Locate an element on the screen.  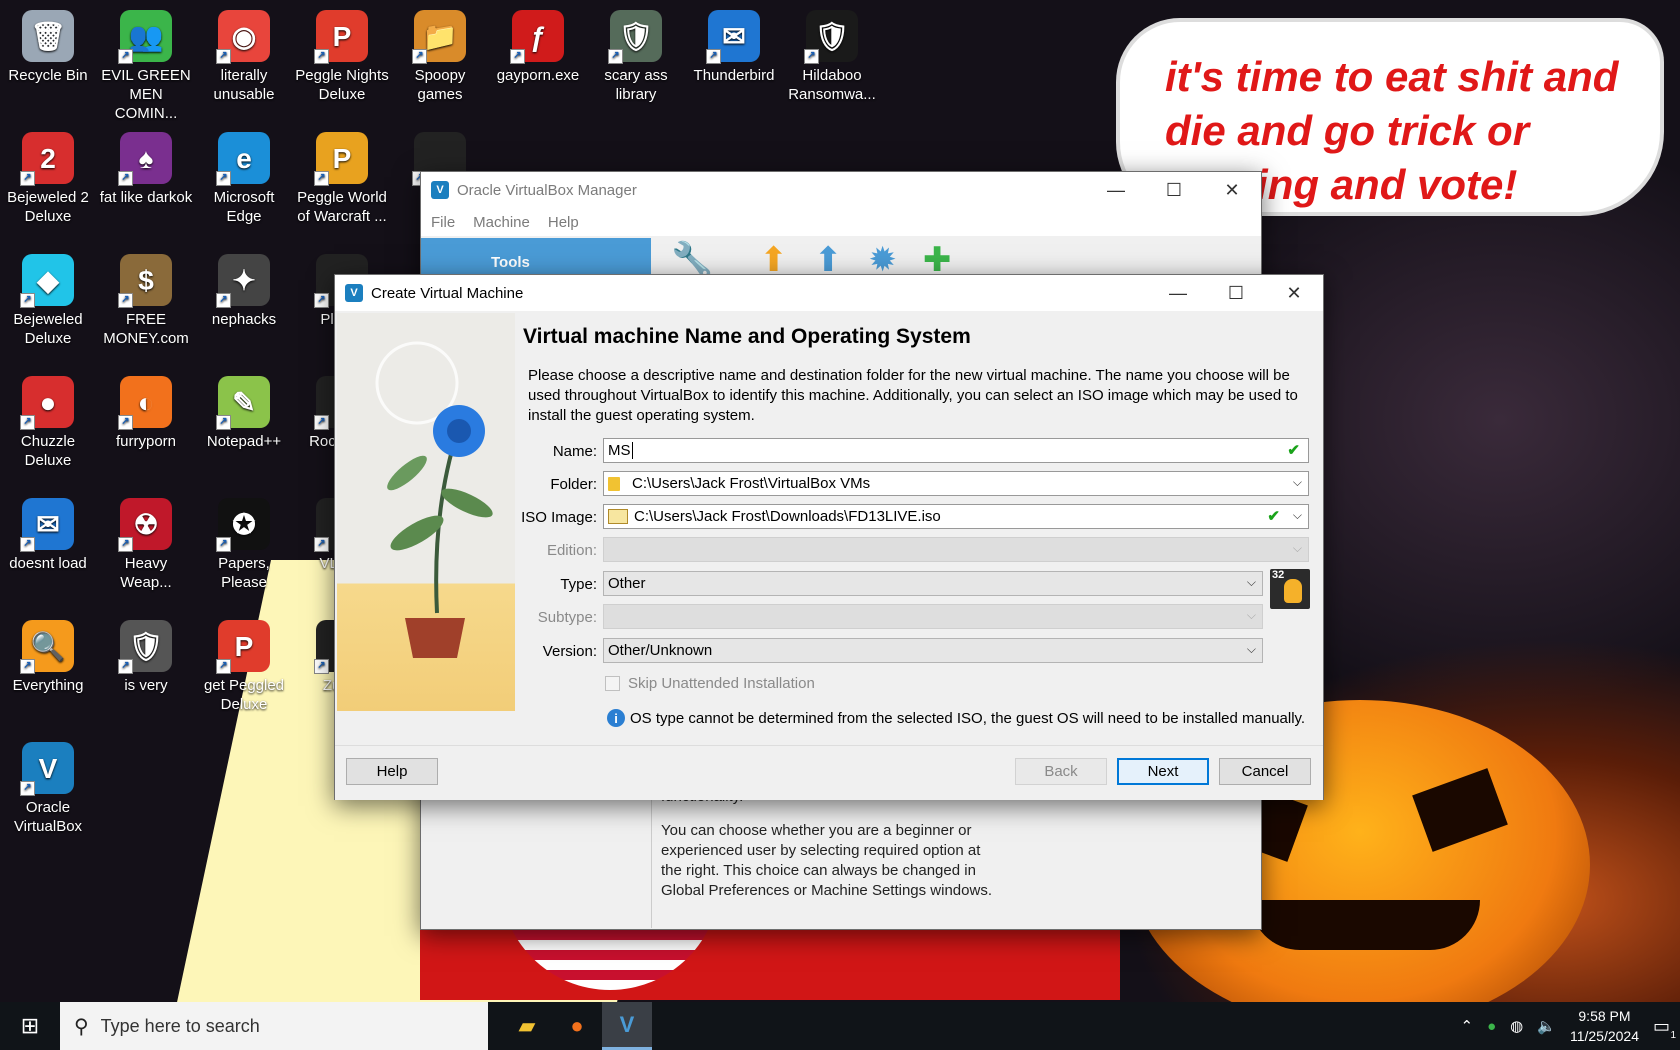
desktop-icon: V ↗ Oracle VirtualBox is located at coordinates (48, 787).